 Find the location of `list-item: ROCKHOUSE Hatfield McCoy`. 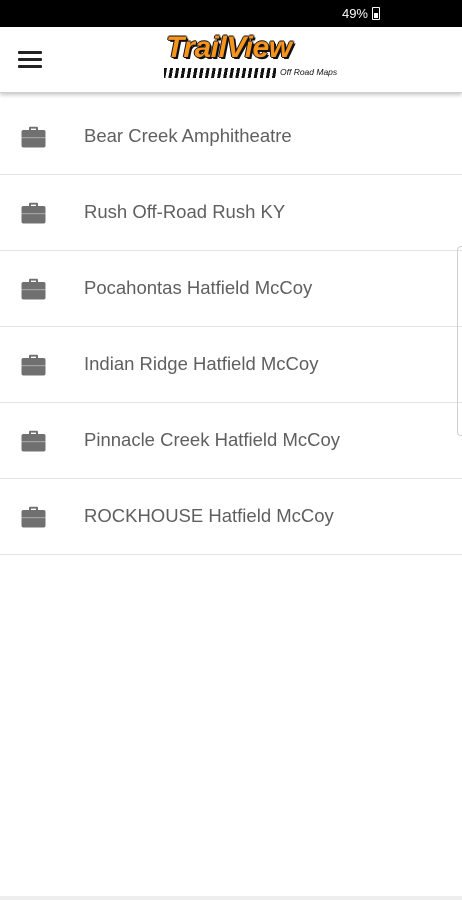

list-item: ROCKHOUSE Hatfield McCoy is located at coordinates (231, 517).